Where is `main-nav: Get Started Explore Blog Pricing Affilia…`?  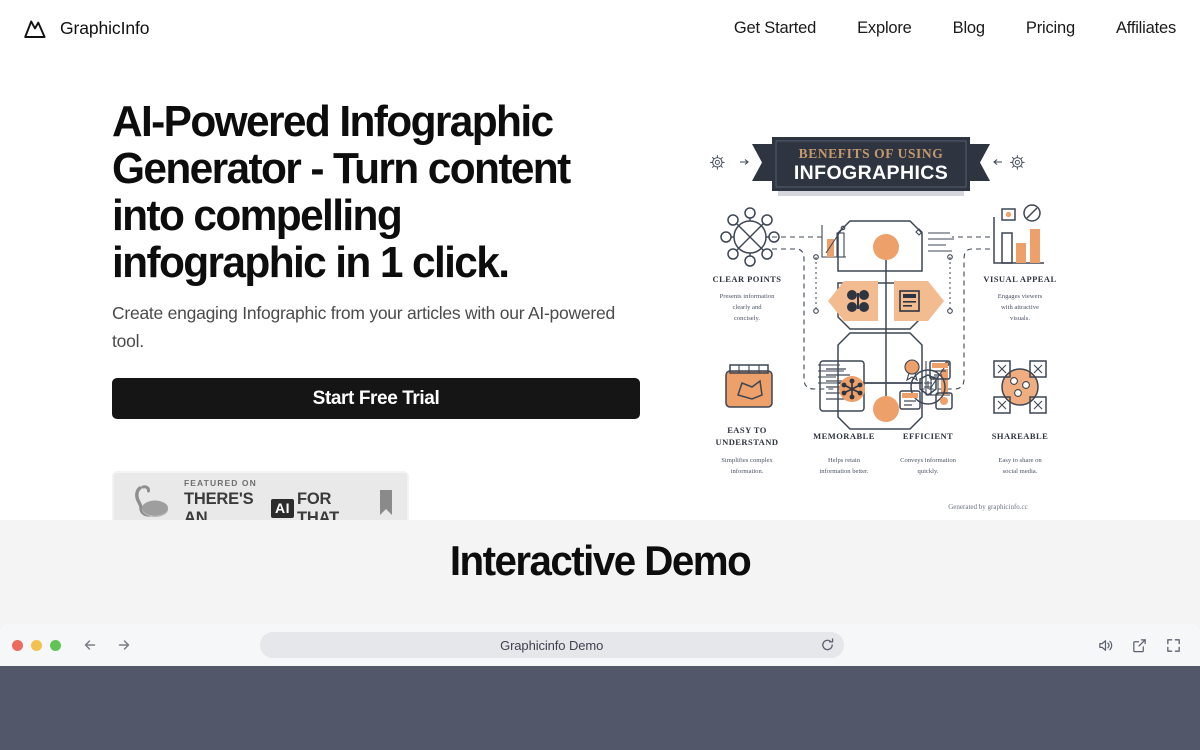
main-nav: Get Started Explore Blog Pricing Affilia… is located at coordinates (955, 28).